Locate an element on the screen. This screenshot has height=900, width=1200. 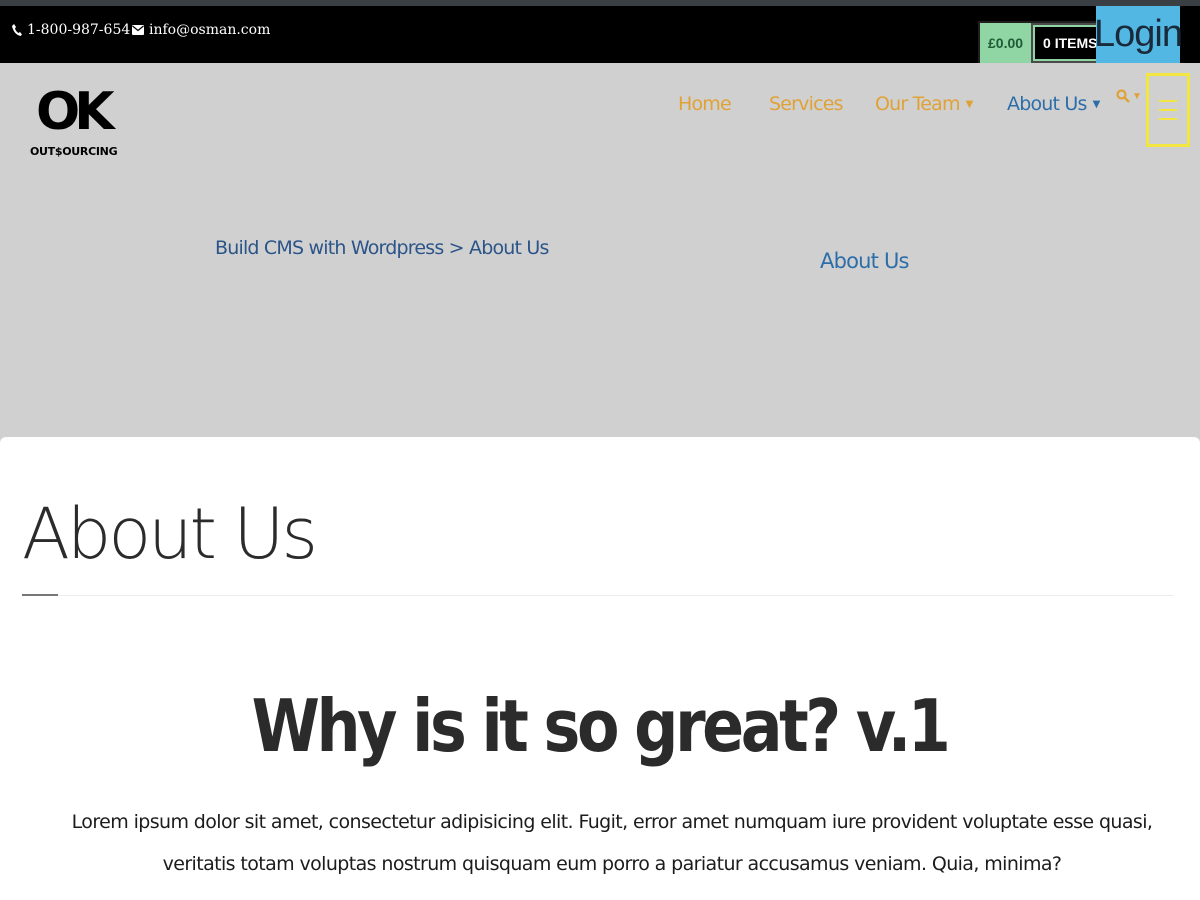
nav-item-label: About Us is located at coordinates (1047, 104).